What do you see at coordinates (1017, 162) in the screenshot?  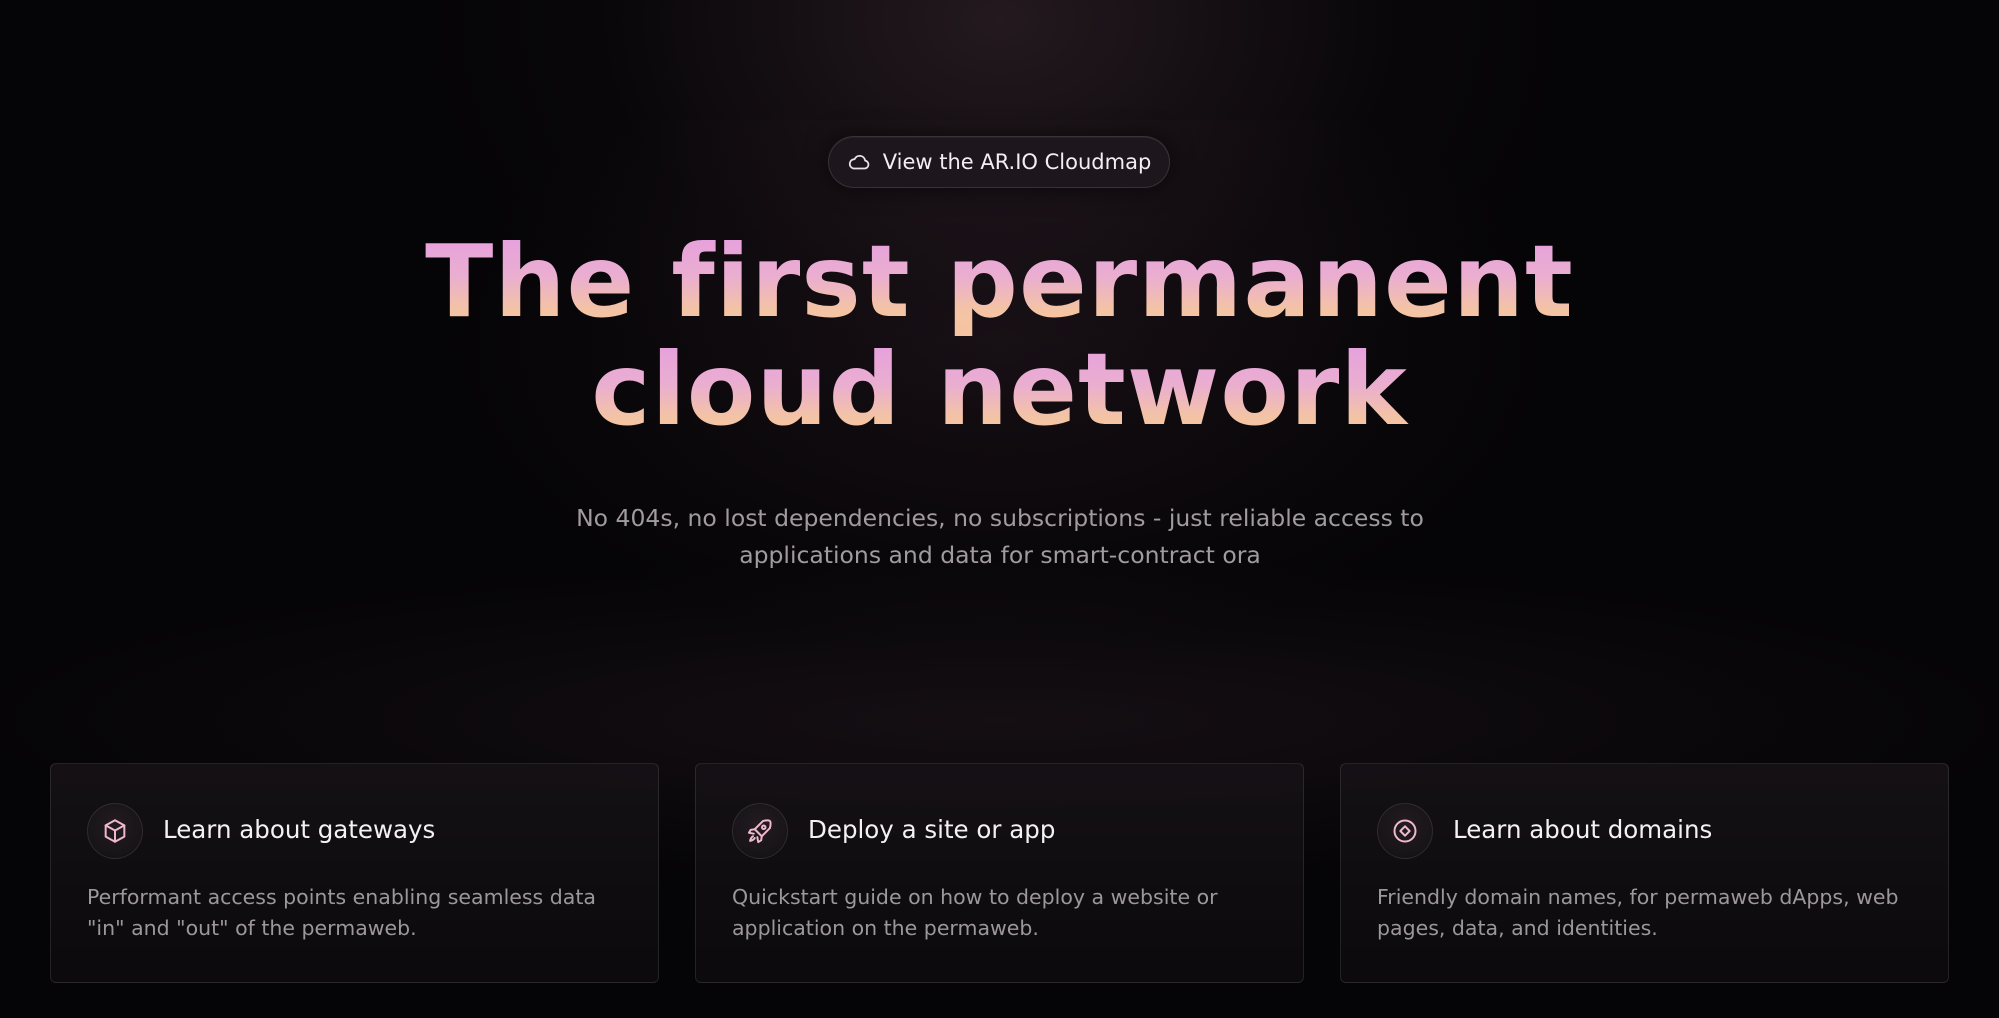 I see `cloudmap-link-label: View the AR.IO Cloudmap` at bounding box center [1017, 162].